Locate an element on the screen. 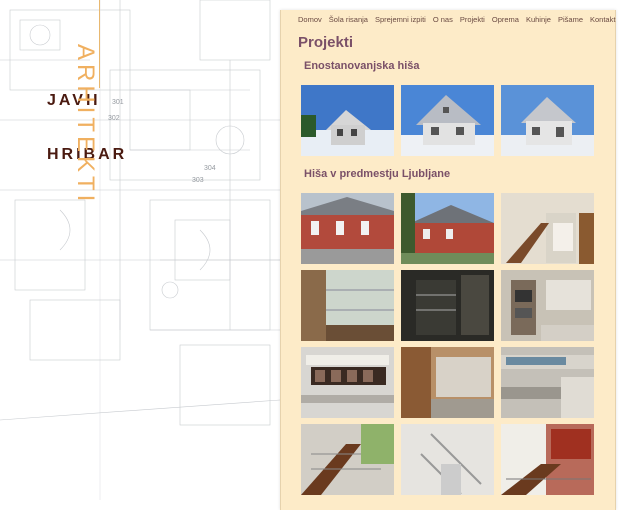  nav-item-pisame: Pišame is located at coordinates (570, 19).